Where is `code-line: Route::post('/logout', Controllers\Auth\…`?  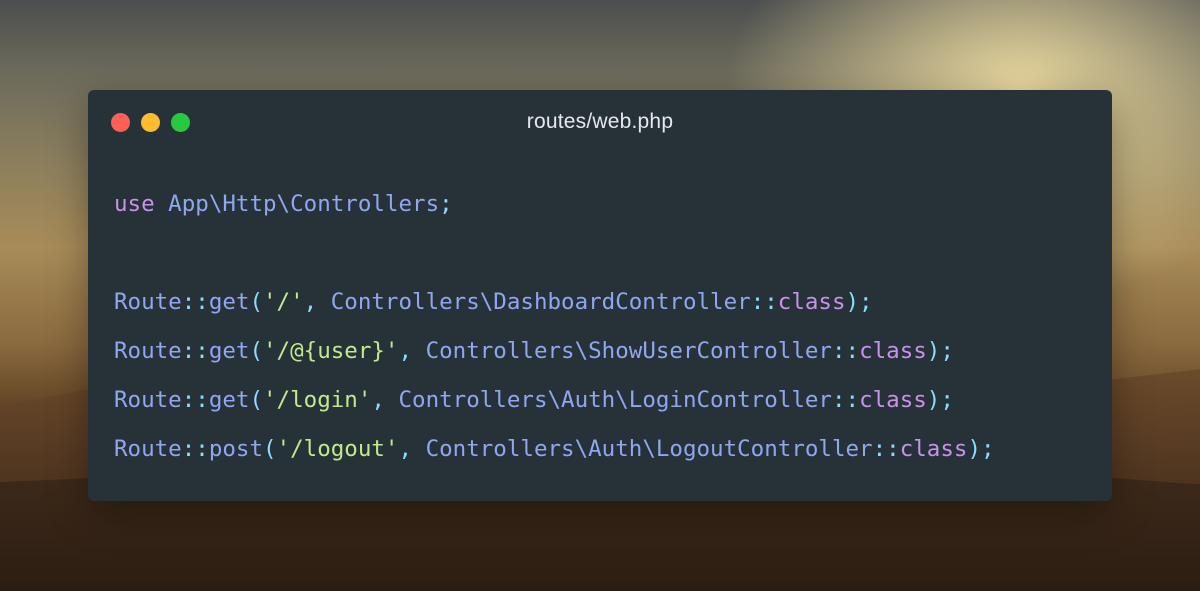 code-line: Route::post('/logout', Controllers\Auth\… is located at coordinates (554, 449).